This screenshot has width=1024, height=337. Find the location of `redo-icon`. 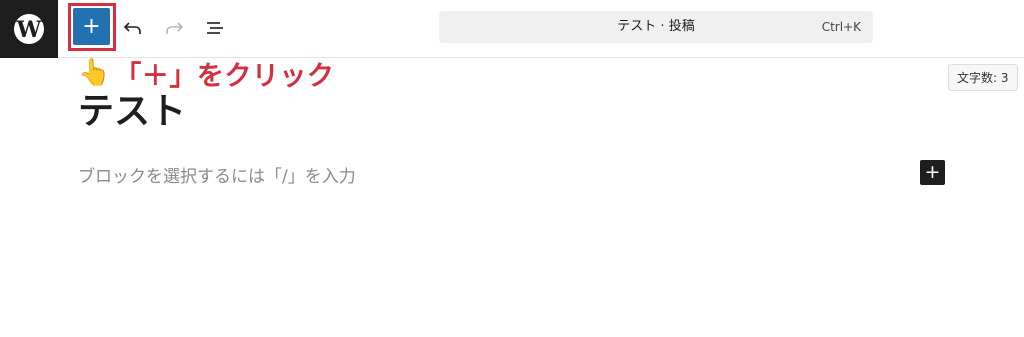

redo-icon is located at coordinates (175, 28).